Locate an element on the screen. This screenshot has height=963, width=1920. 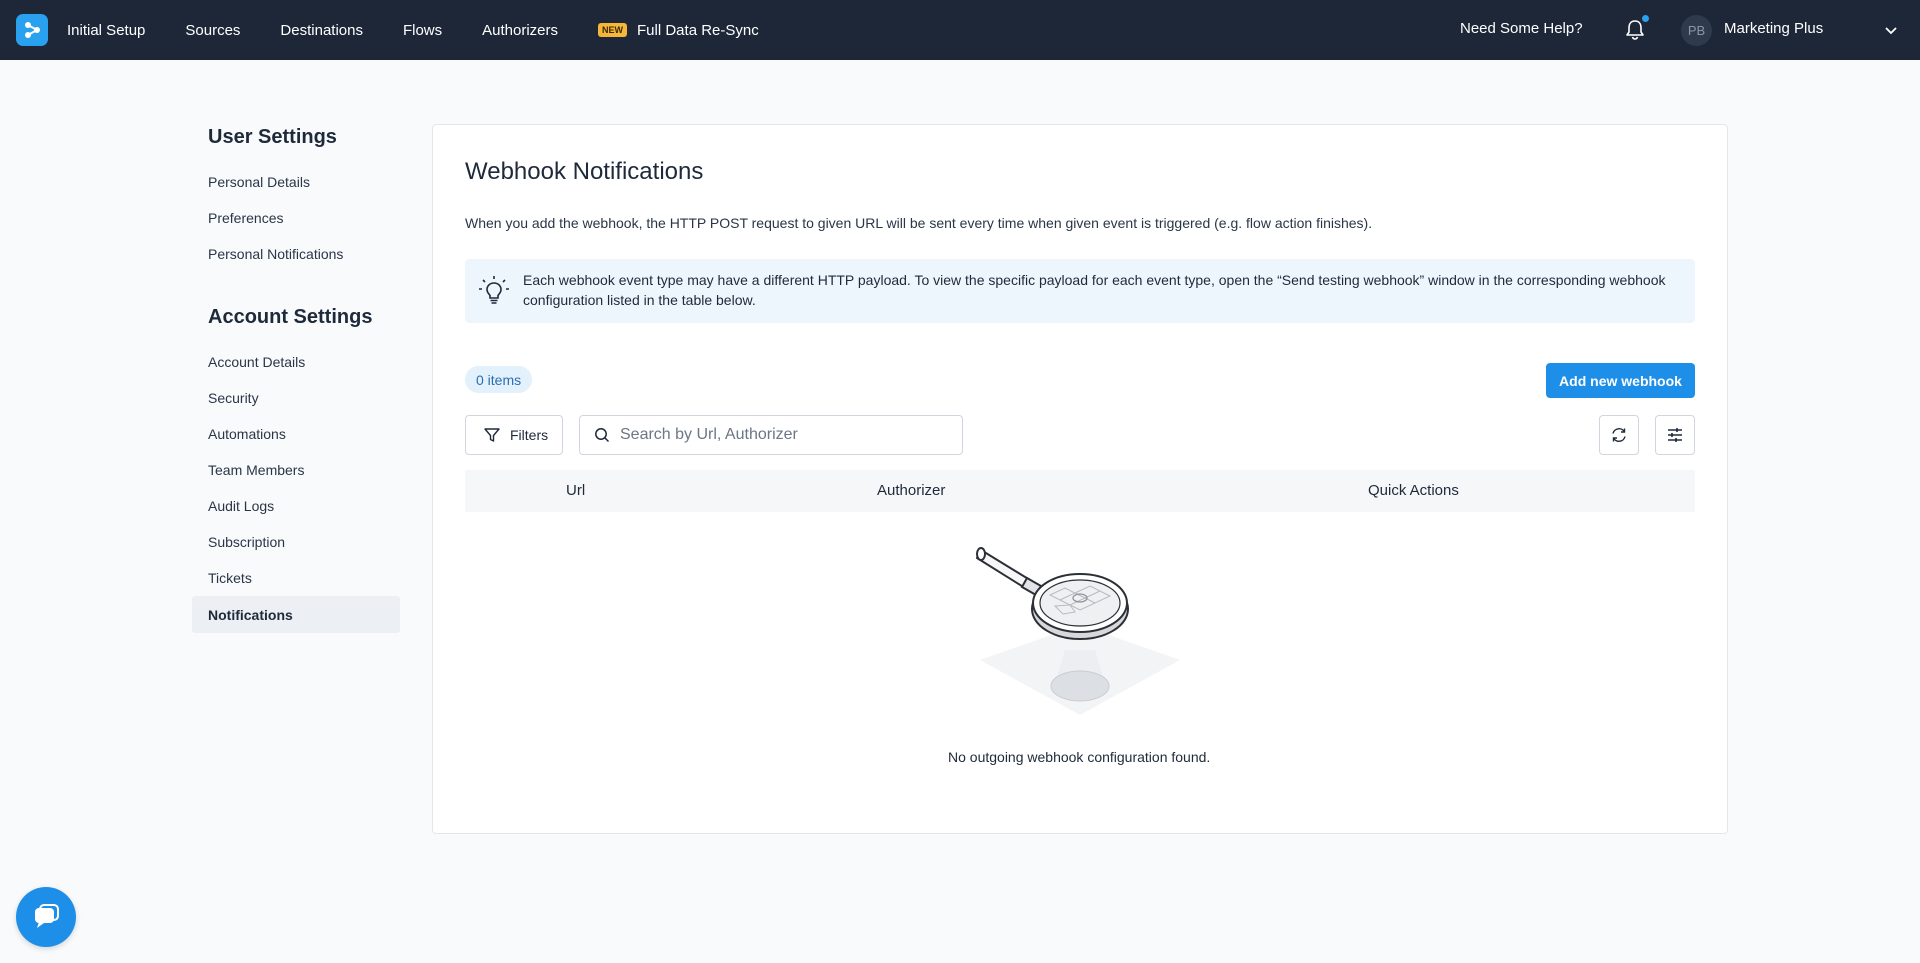
items-count-badge: 0 items is located at coordinates (499, 379).